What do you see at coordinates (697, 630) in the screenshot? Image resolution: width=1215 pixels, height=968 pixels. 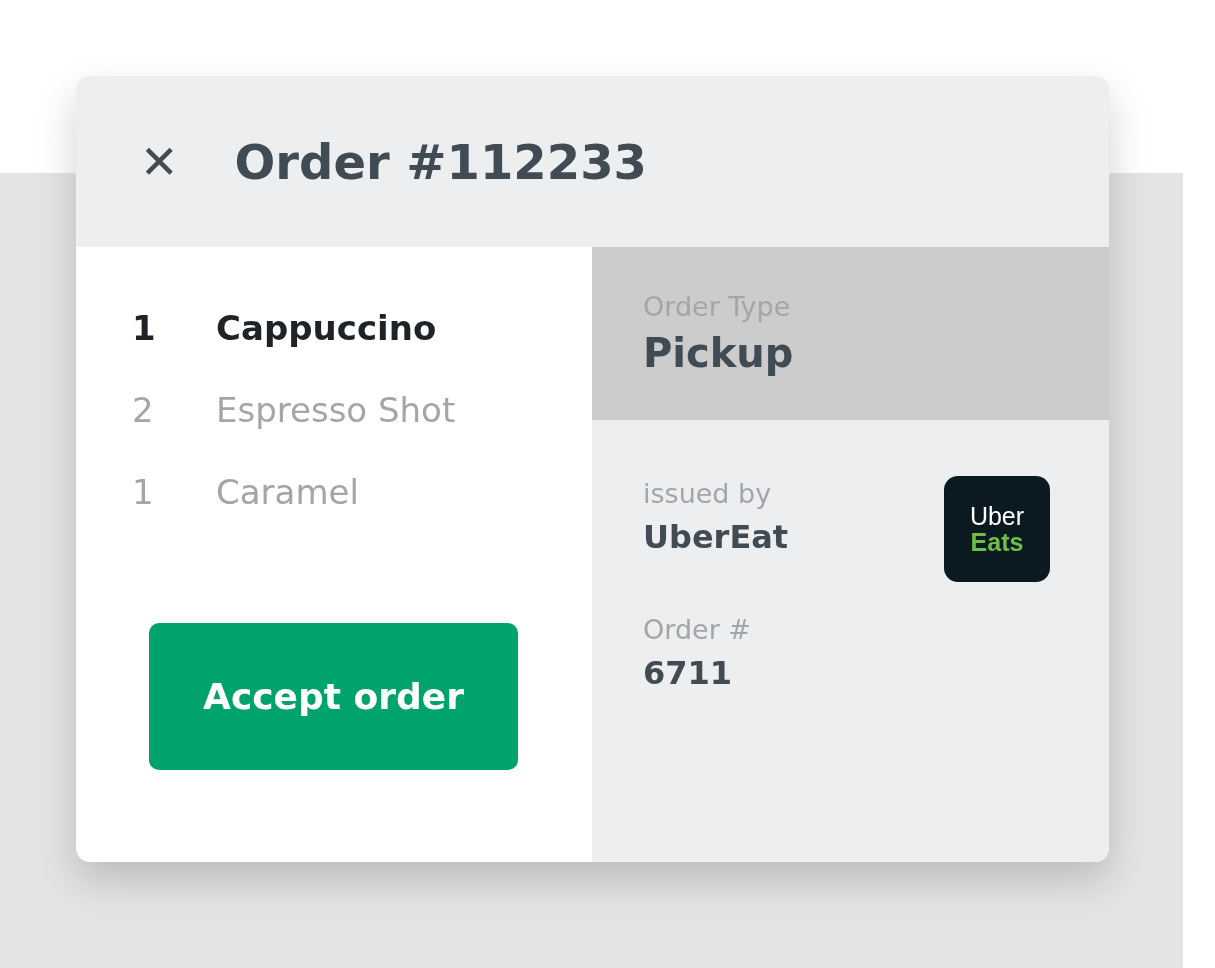 I see `order-number-label: Order #` at bounding box center [697, 630].